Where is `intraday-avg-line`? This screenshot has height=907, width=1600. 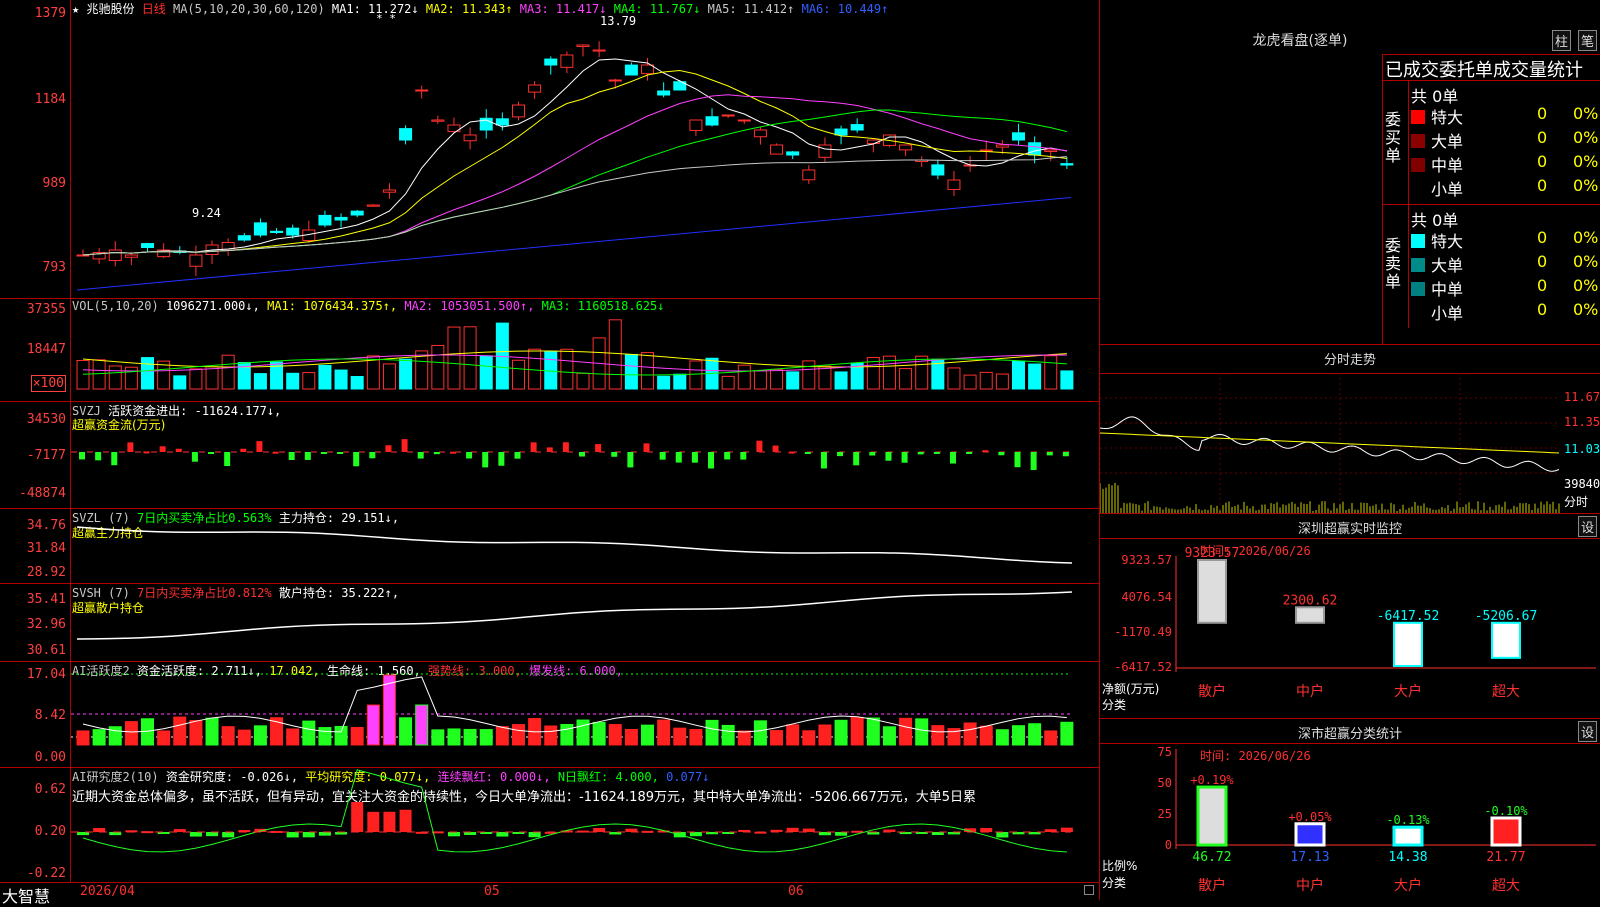
intraday-avg-line is located at coordinates (1330, 443).